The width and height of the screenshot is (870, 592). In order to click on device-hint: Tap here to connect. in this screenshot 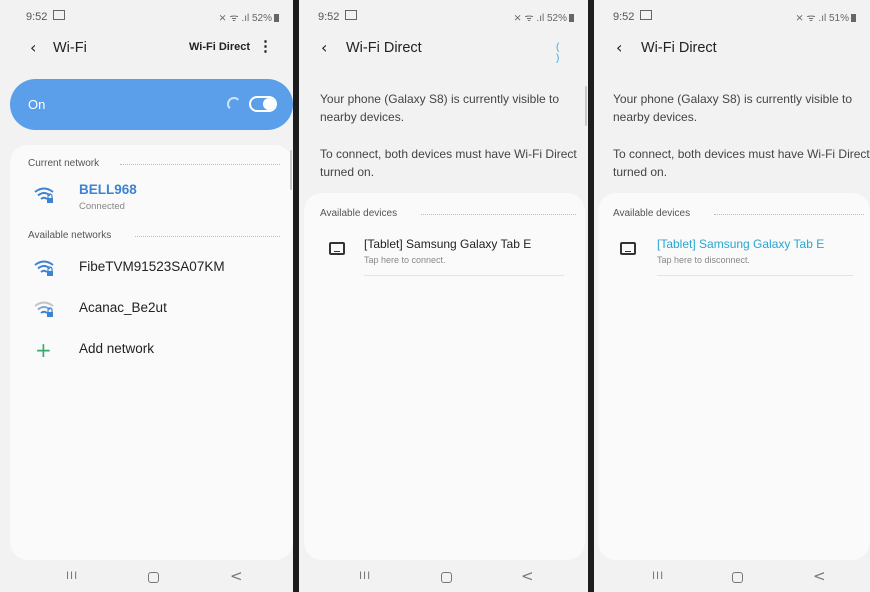, I will do `click(405, 260)`.